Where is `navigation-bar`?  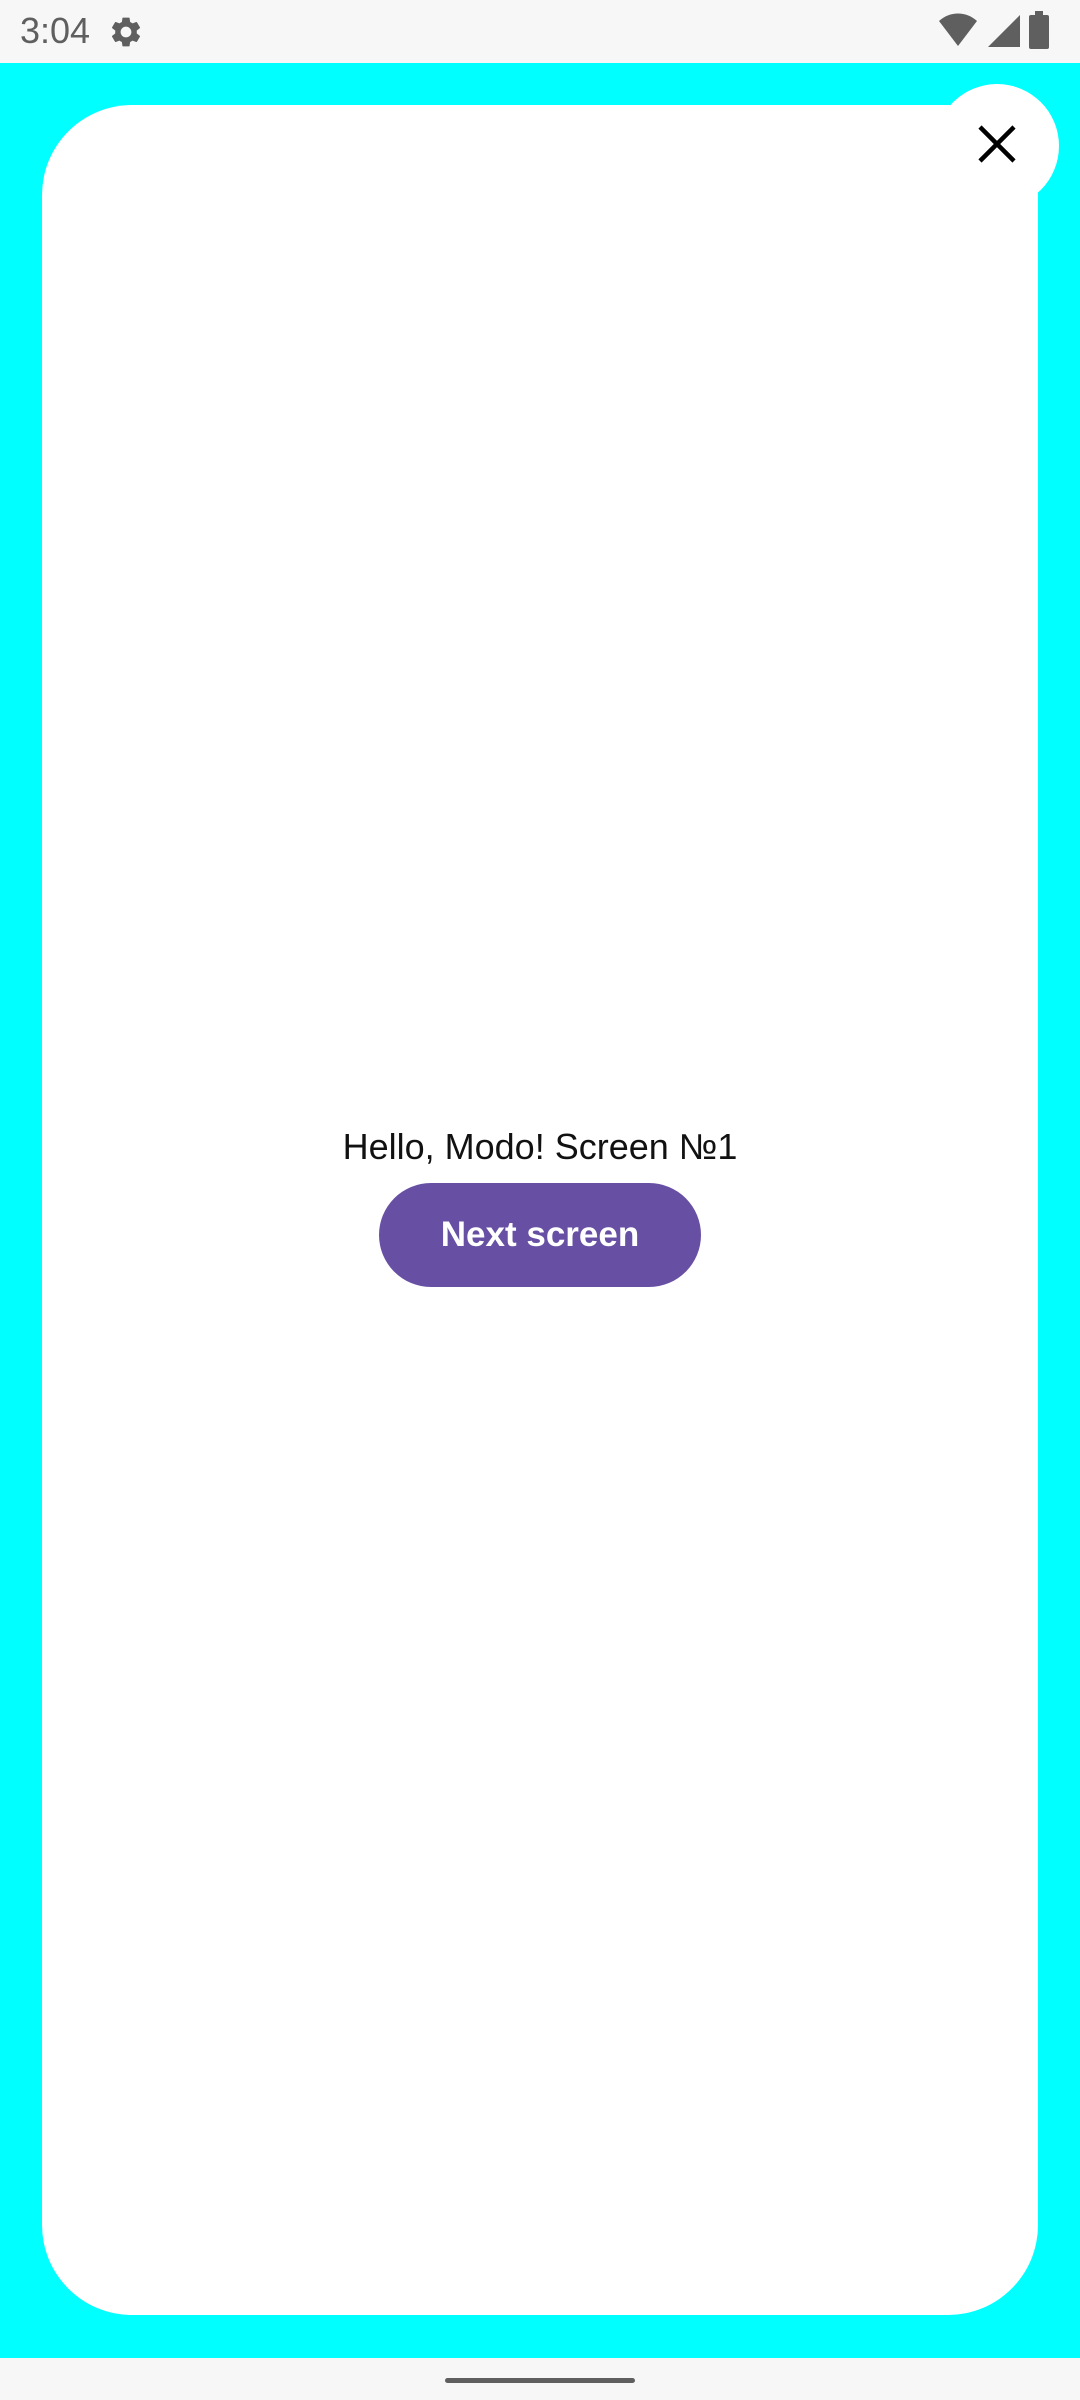 navigation-bar is located at coordinates (540, 2379).